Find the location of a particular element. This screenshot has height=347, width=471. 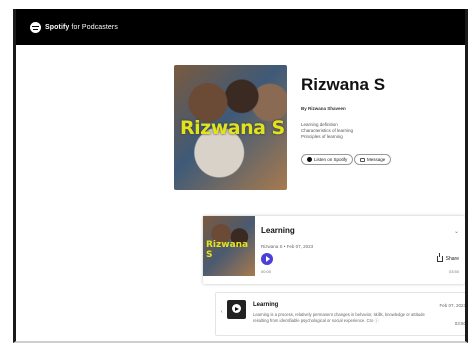

spotify-icon is located at coordinates (309, 159).